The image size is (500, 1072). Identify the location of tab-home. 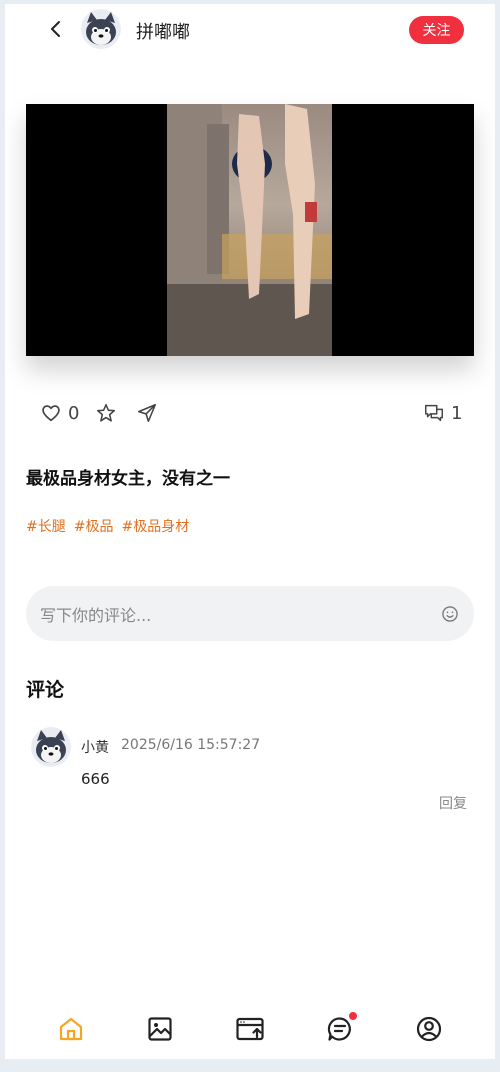
(71, 1029).